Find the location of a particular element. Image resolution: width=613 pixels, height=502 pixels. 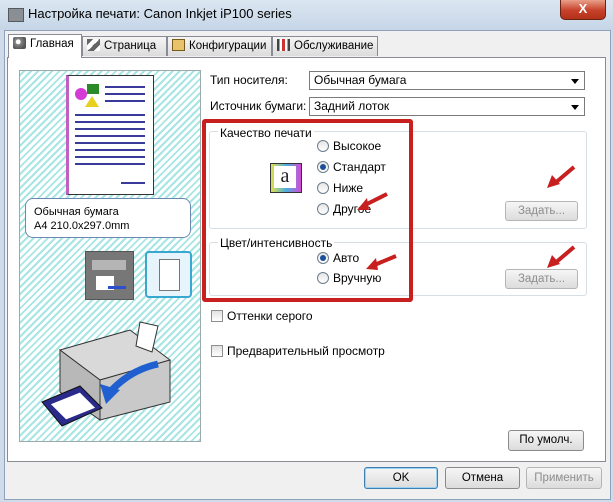

tab-page-setup: Страница is located at coordinates (124, 46).